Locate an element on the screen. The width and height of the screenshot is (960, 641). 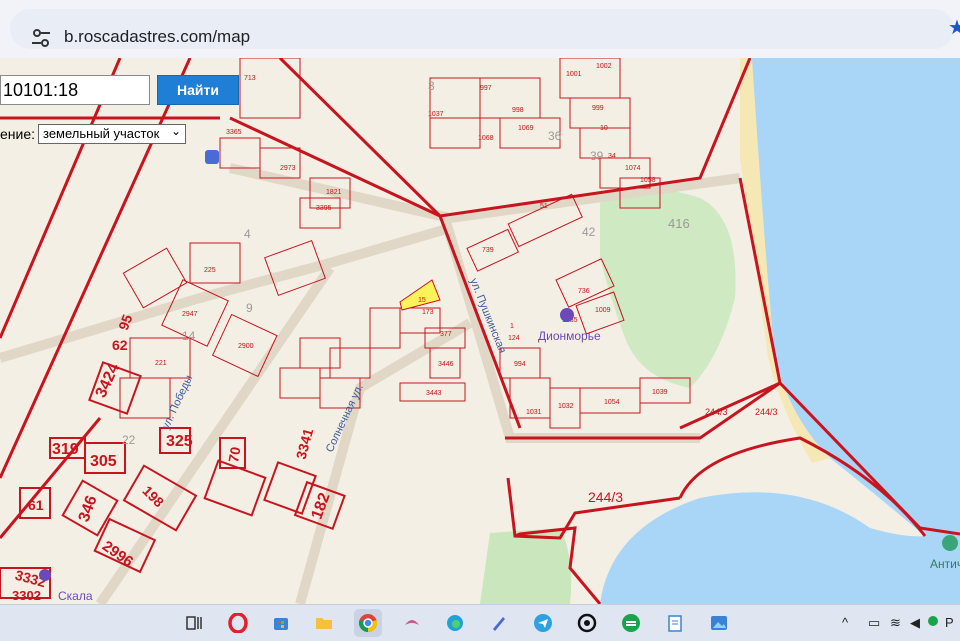
parcel-label: 1039 is located at coordinates (660, 392).